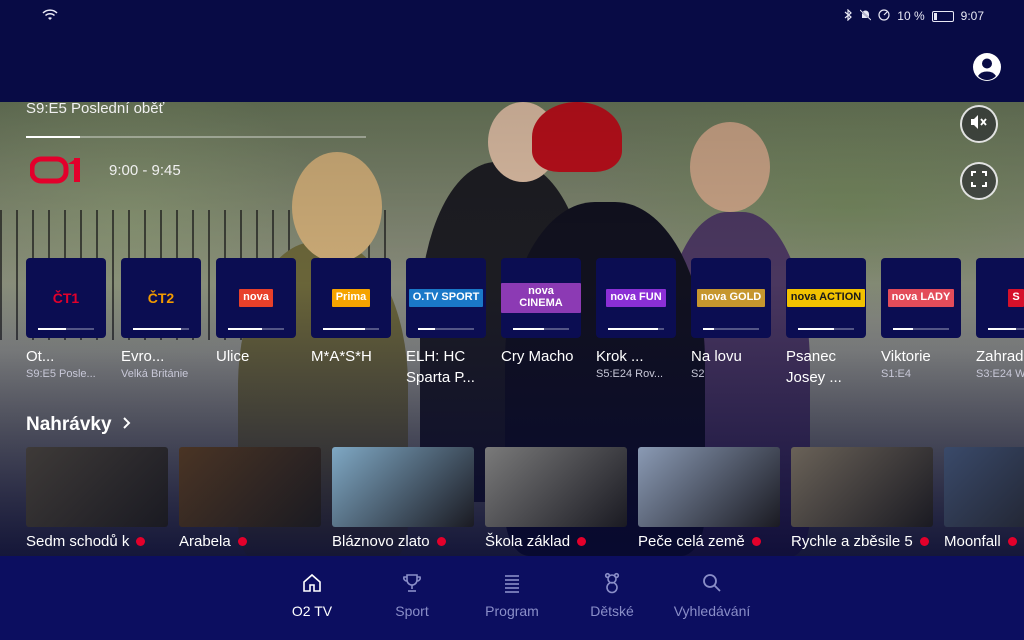 Image resolution: width=1024 pixels, height=640 pixels. I want to click on recording-item: Bláznovo zlato, so click(403, 498).